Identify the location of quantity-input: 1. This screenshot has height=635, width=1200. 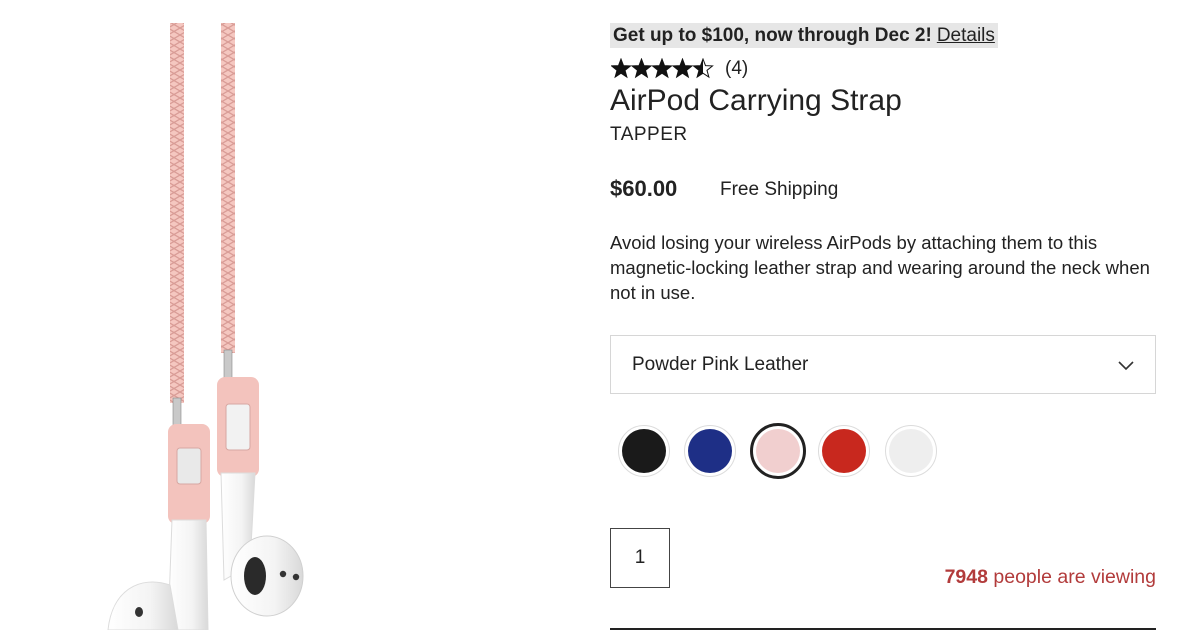
(640, 558).